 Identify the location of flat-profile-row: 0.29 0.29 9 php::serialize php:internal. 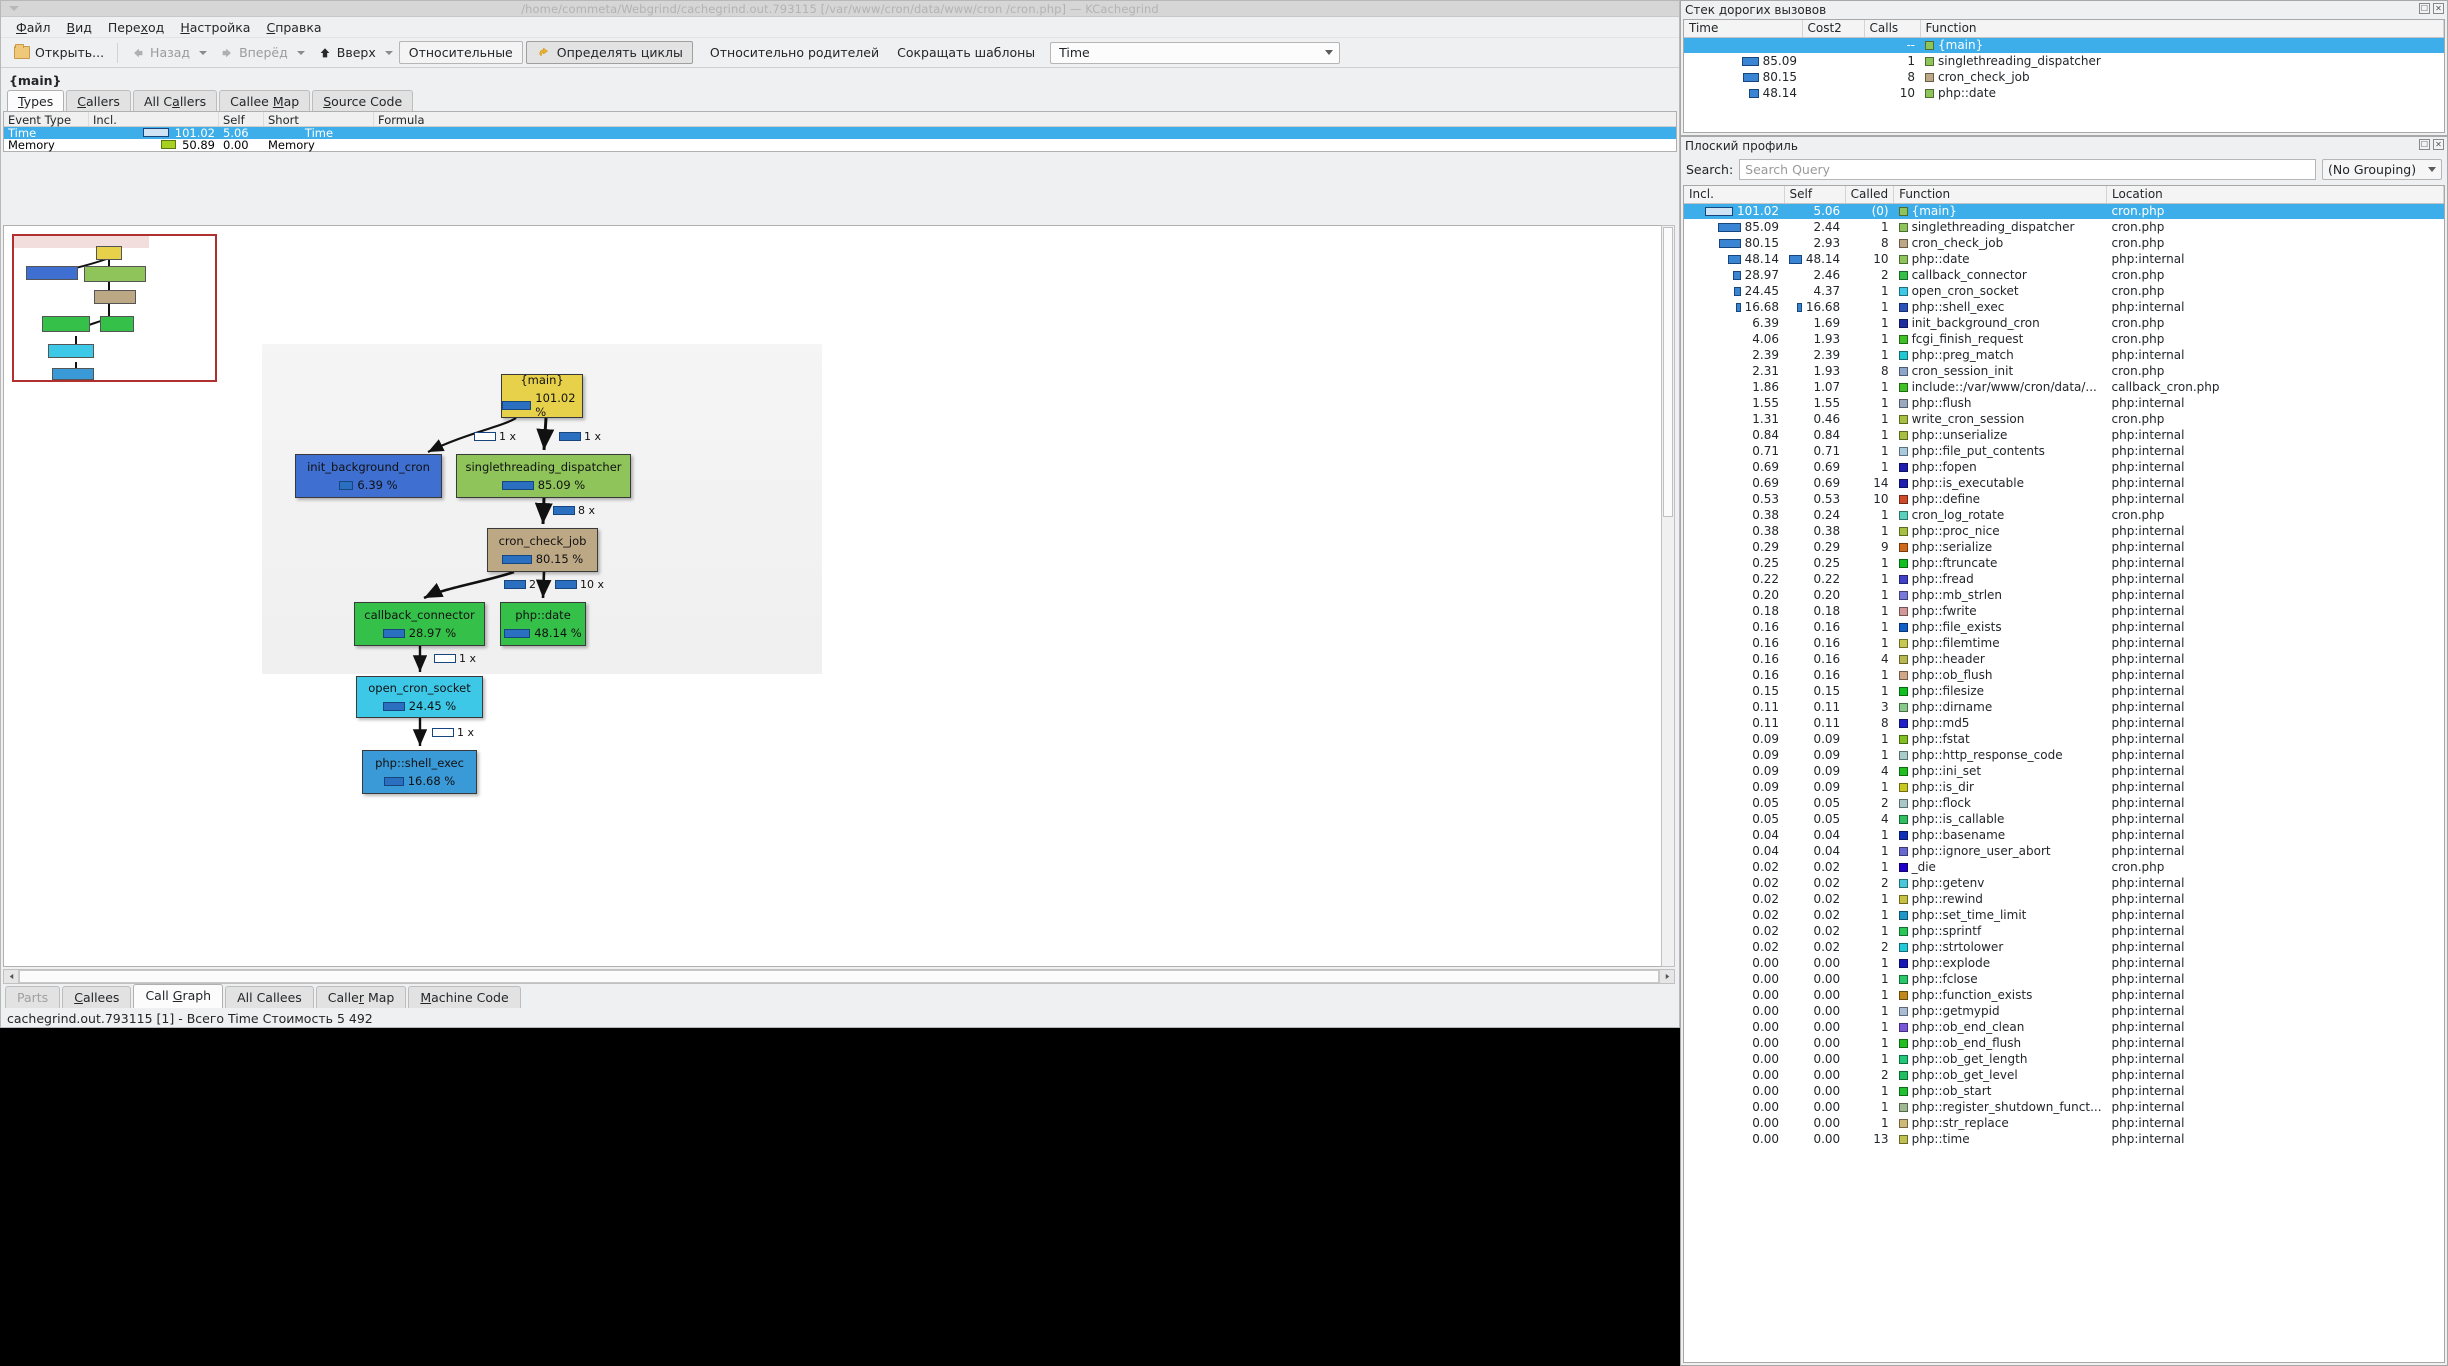
(2064, 547).